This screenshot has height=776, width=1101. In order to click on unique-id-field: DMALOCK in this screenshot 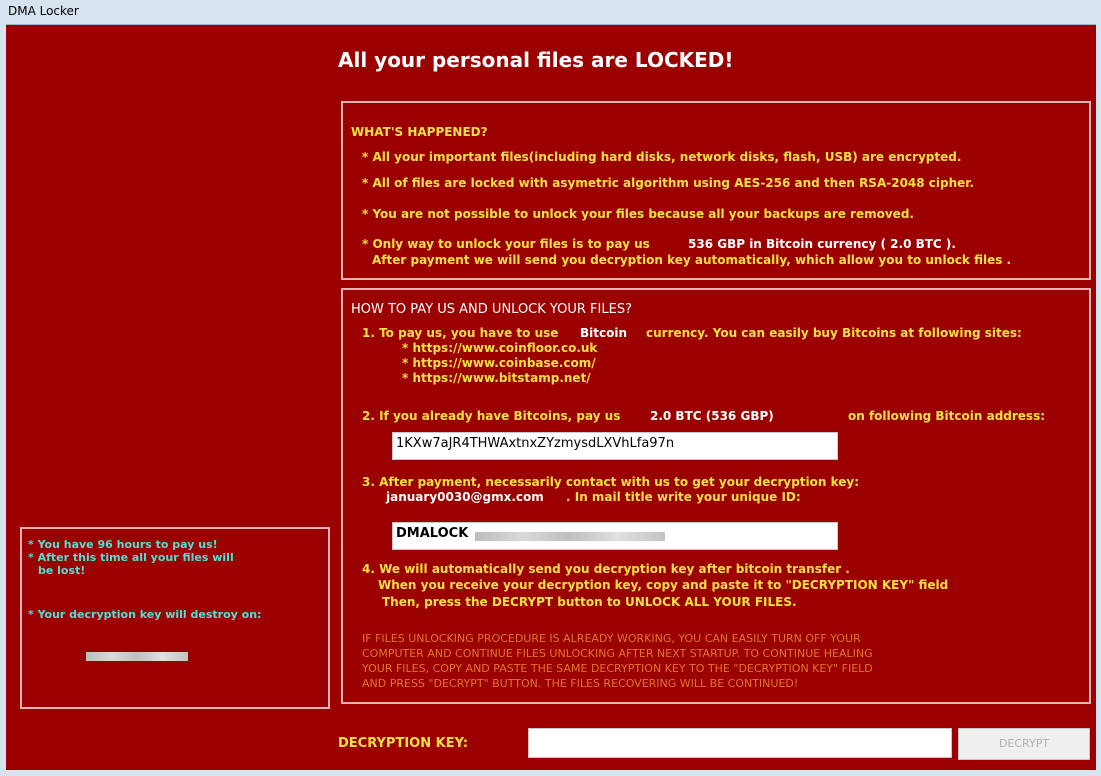, I will do `click(615, 536)`.